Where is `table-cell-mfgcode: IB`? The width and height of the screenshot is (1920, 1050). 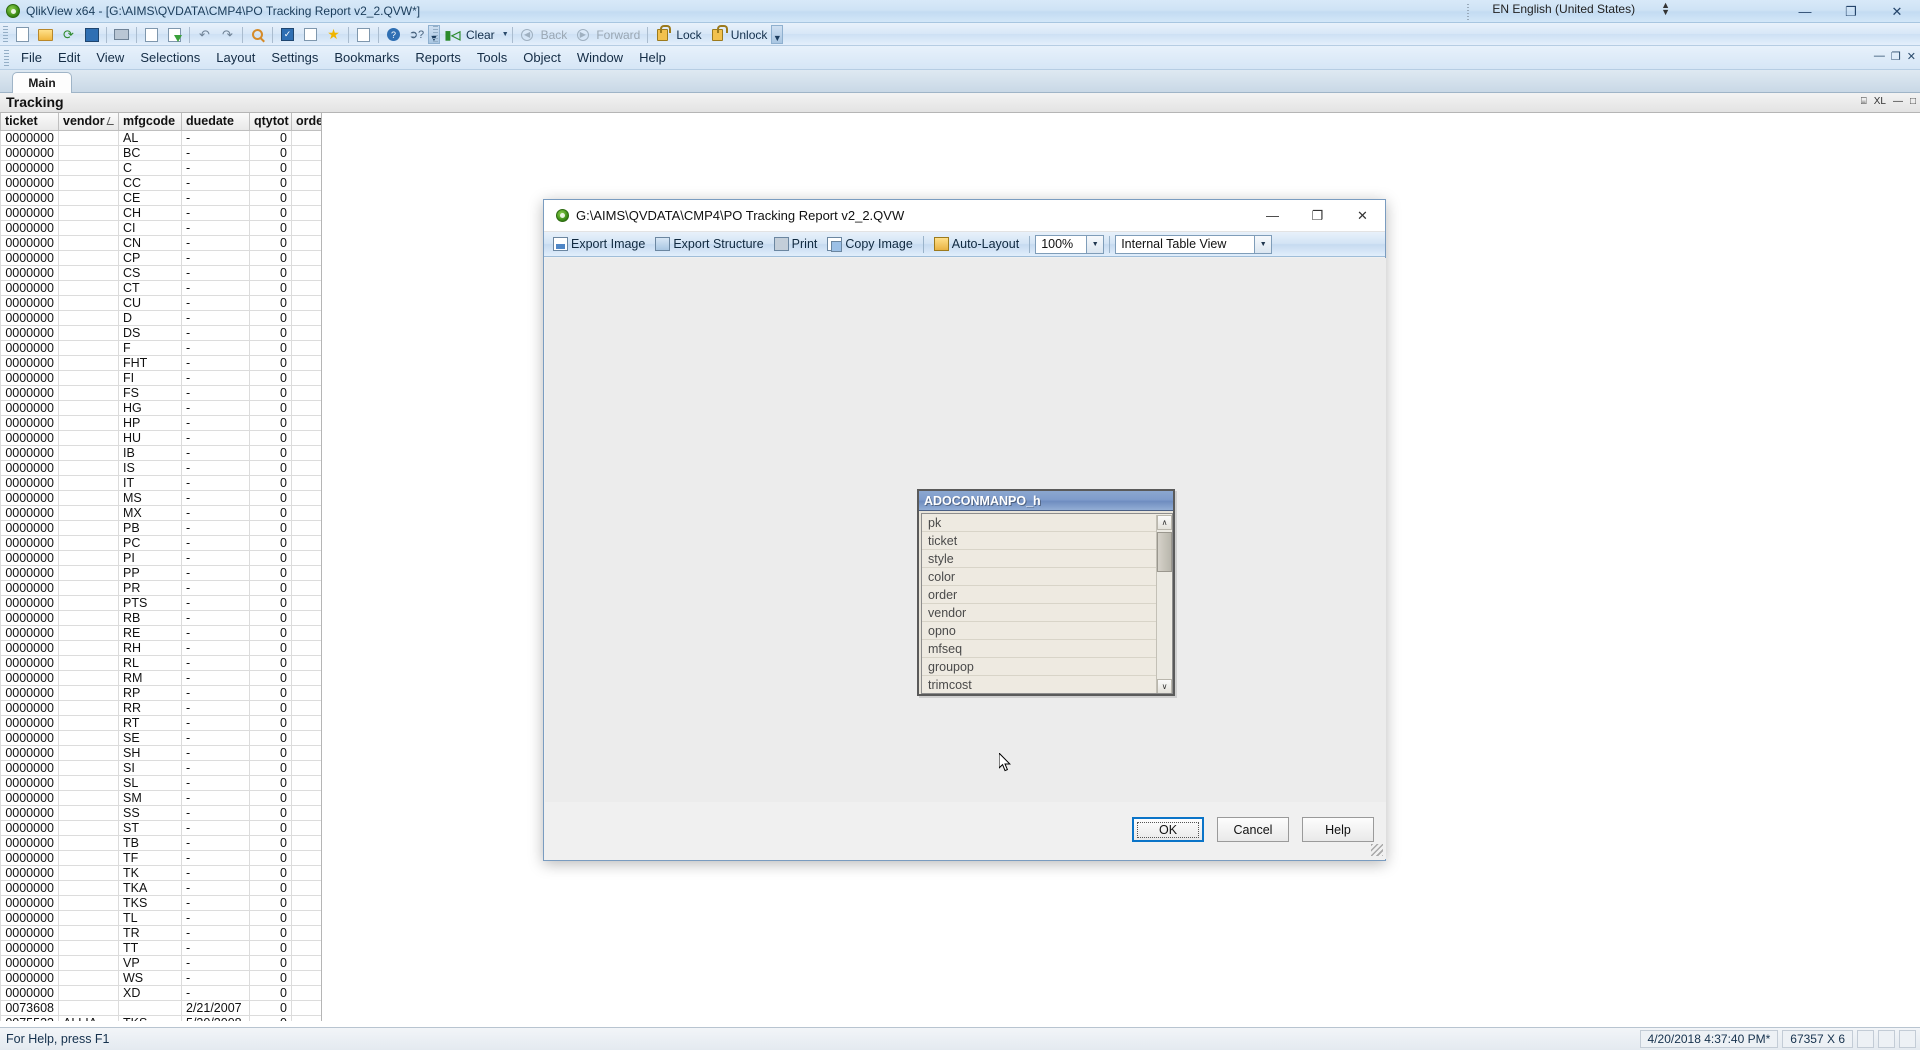
table-cell-mfgcode: IB is located at coordinates (150, 452).